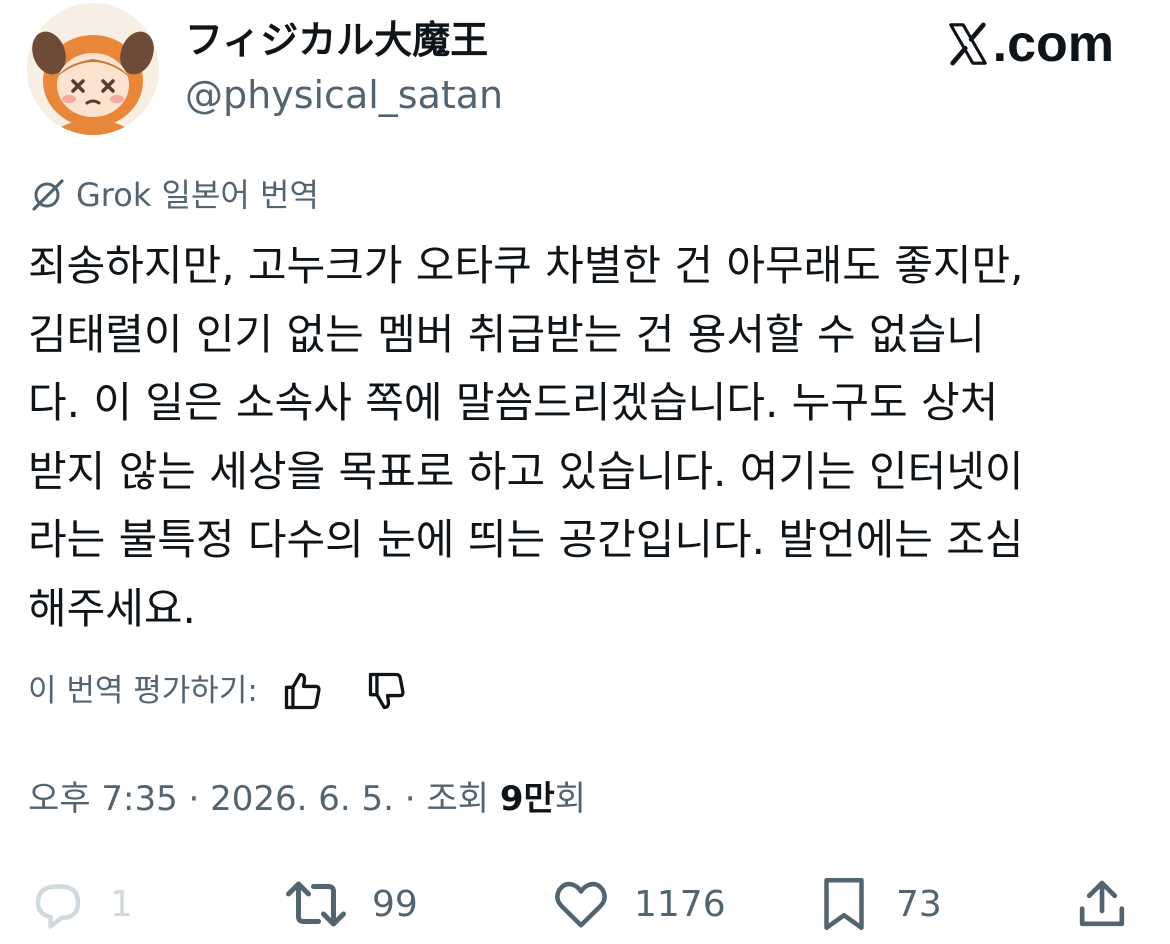 The width and height of the screenshot is (1170, 944). I want to click on retweet-icon, so click(316, 904).